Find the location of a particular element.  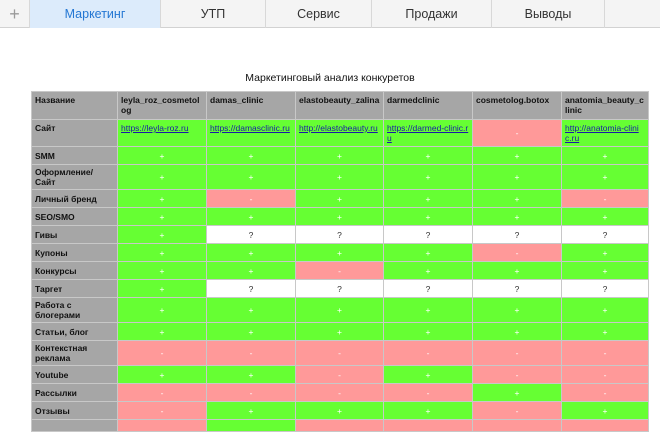

row-label: Оформление/ Сайт is located at coordinates (74, 177).